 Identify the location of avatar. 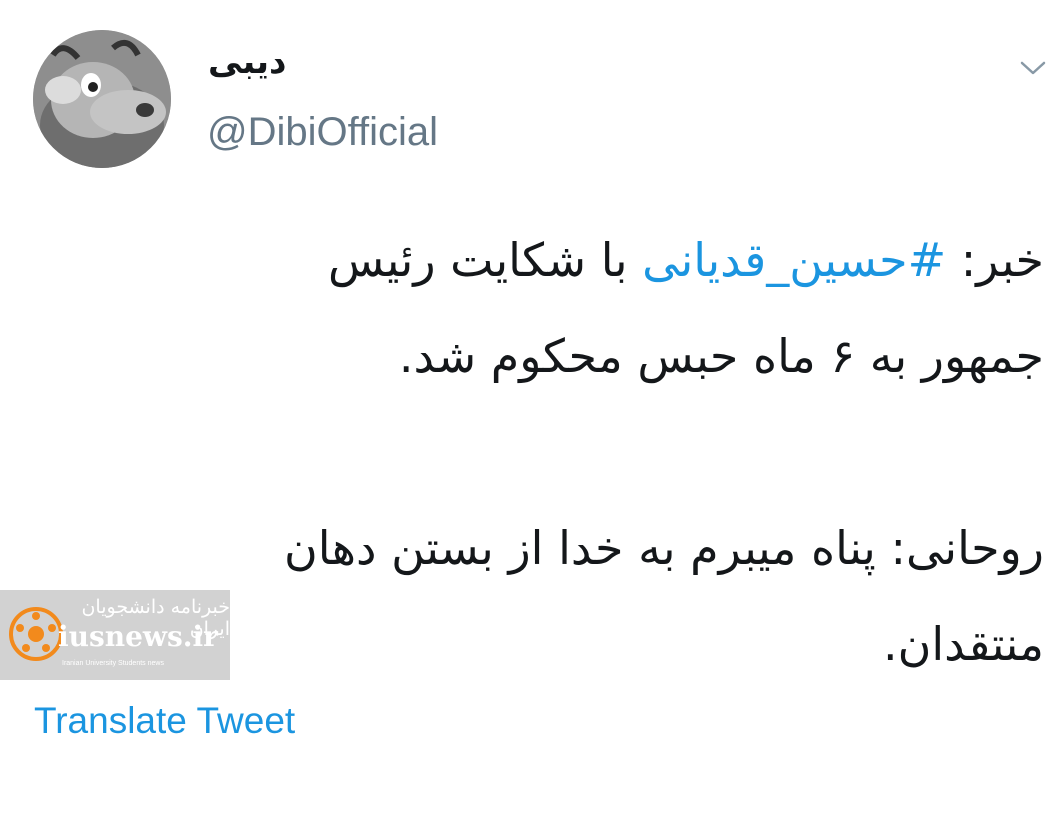
(102, 99).